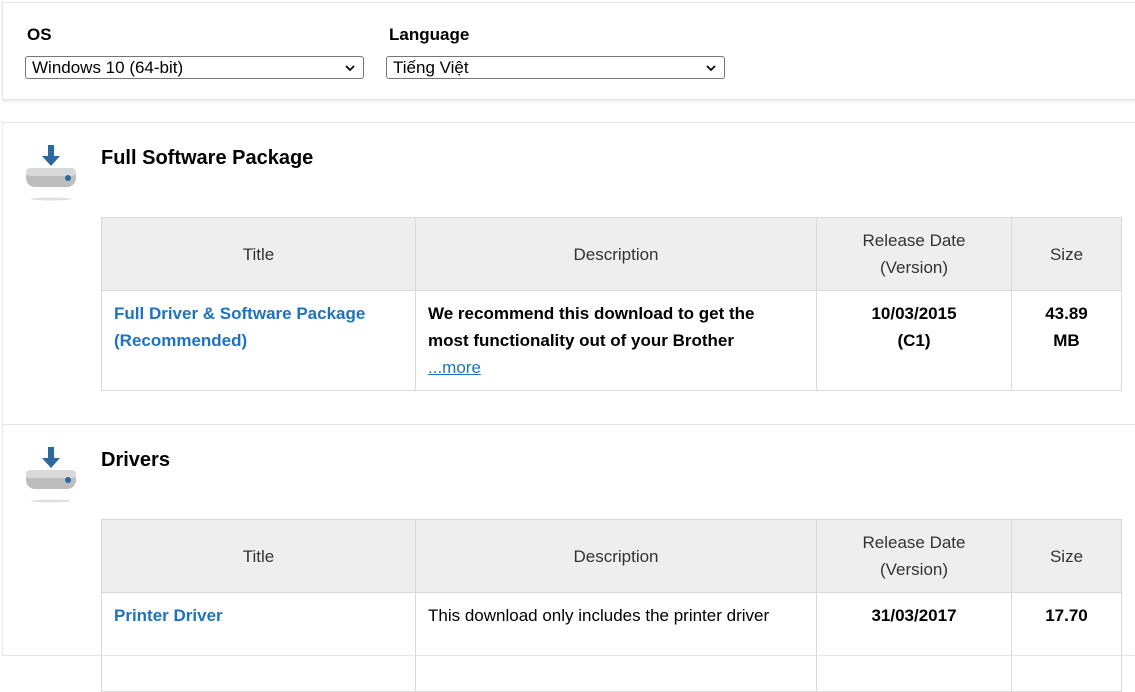  What do you see at coordinates (39, 34) in the screenshot?
I see `os-label: OS` at bounding box center [39, 34].